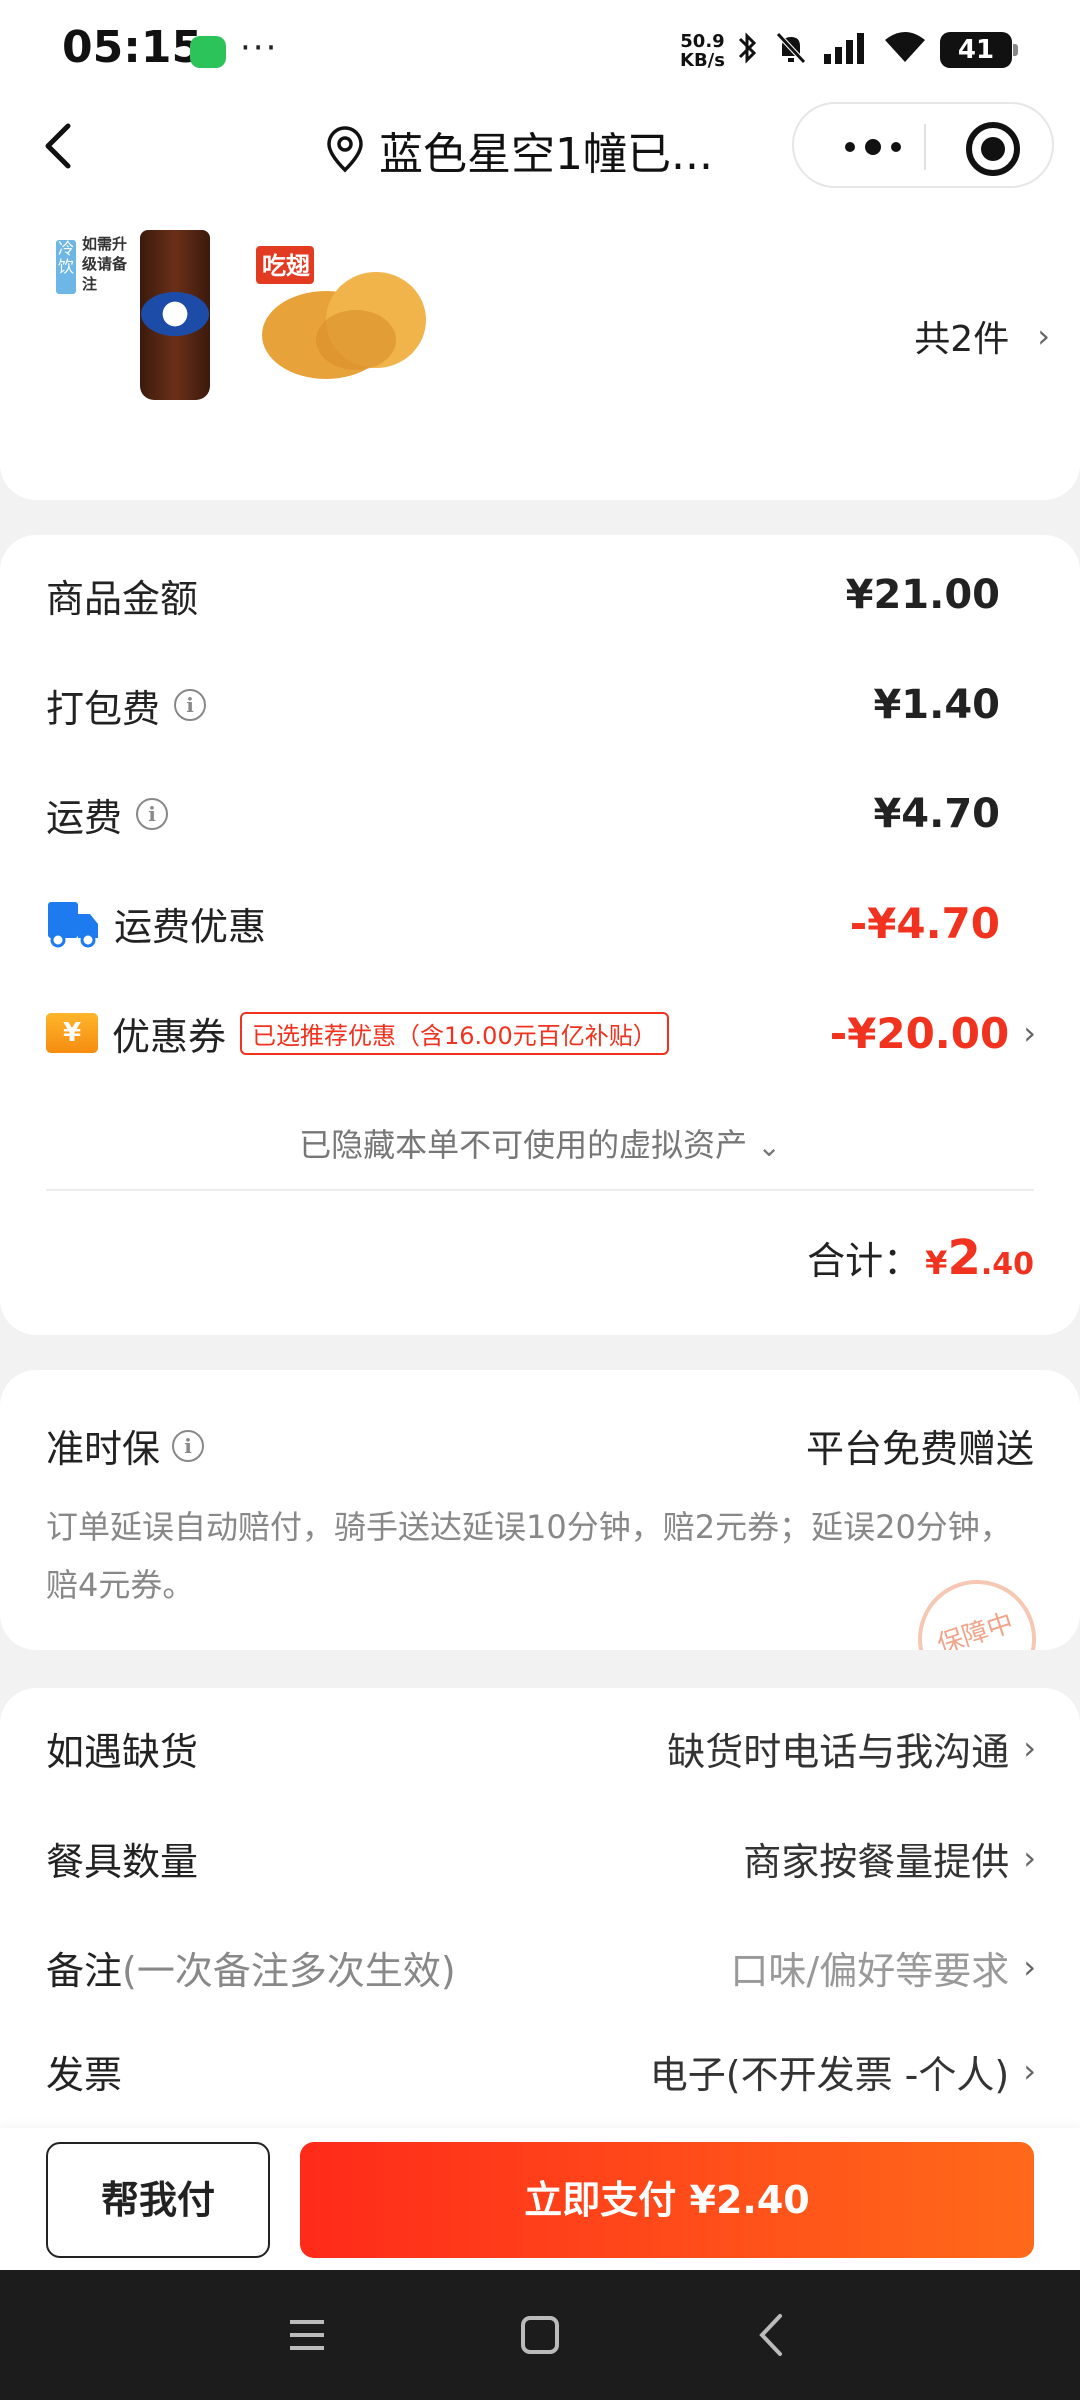  What do you see at coordinates (523, 1145) in the screenshot?
I see `hidden-assets-text: 已隐藏本单不可使用的虚拟资产` at bounding box center [523, 1145].